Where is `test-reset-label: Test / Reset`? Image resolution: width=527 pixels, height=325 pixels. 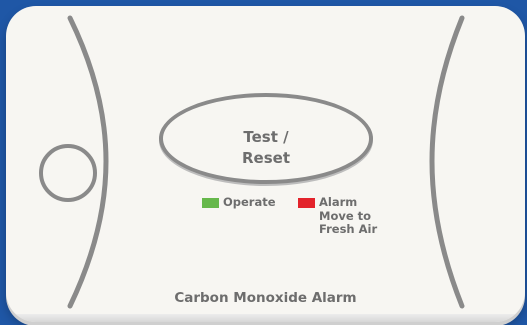 test-reset-label: Test / Reset is located at coordinates (266, 148).